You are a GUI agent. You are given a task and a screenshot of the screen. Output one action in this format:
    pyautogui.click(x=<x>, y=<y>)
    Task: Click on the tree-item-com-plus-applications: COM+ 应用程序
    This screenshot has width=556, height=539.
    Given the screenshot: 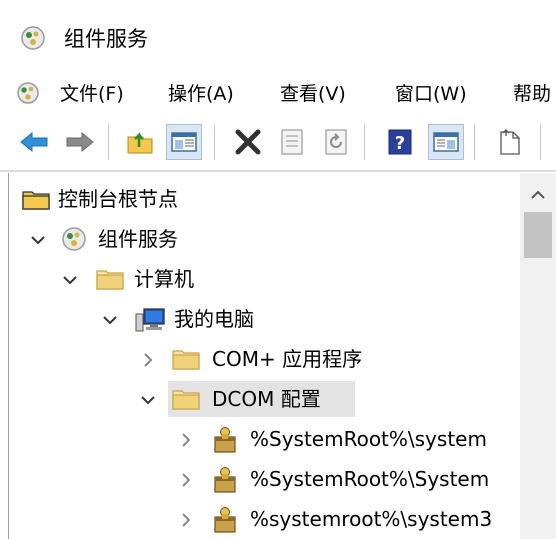 What is the action you would take?
    pyautogui.click(x=287, y=359)
    